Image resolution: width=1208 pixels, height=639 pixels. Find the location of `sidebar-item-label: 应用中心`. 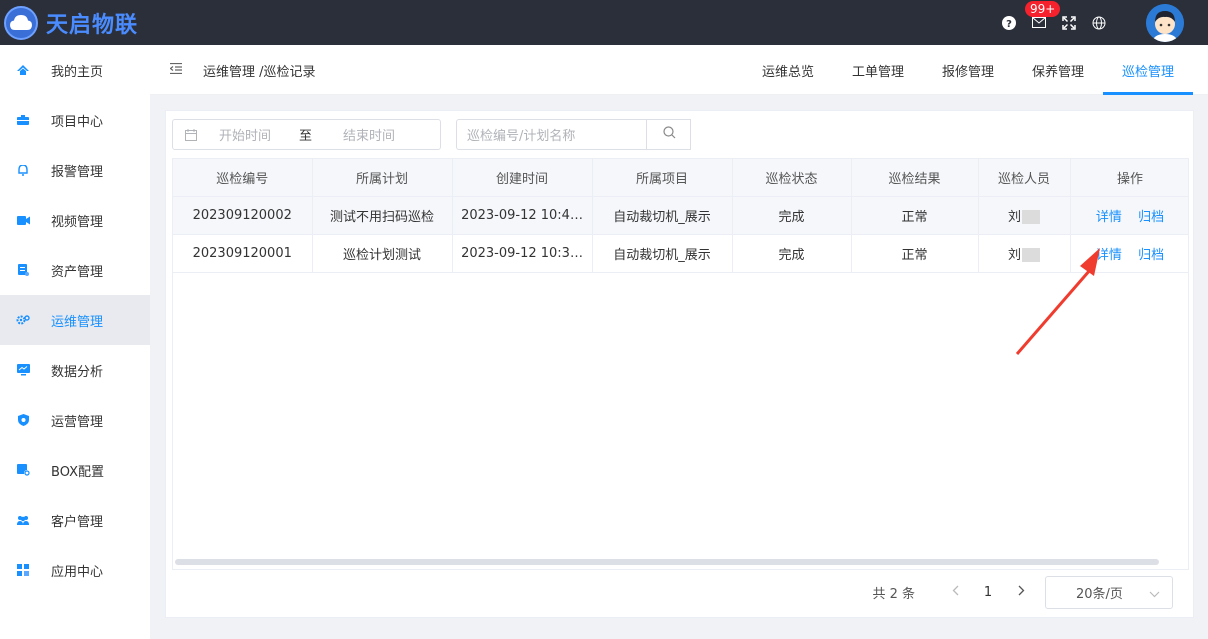

sidebar-item-label: 应用中心 is located at coordinates (77, 572).